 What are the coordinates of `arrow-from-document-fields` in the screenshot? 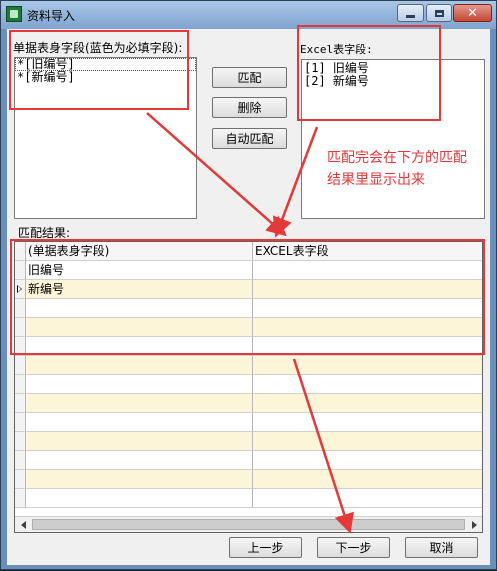 It's located at (216, 174).